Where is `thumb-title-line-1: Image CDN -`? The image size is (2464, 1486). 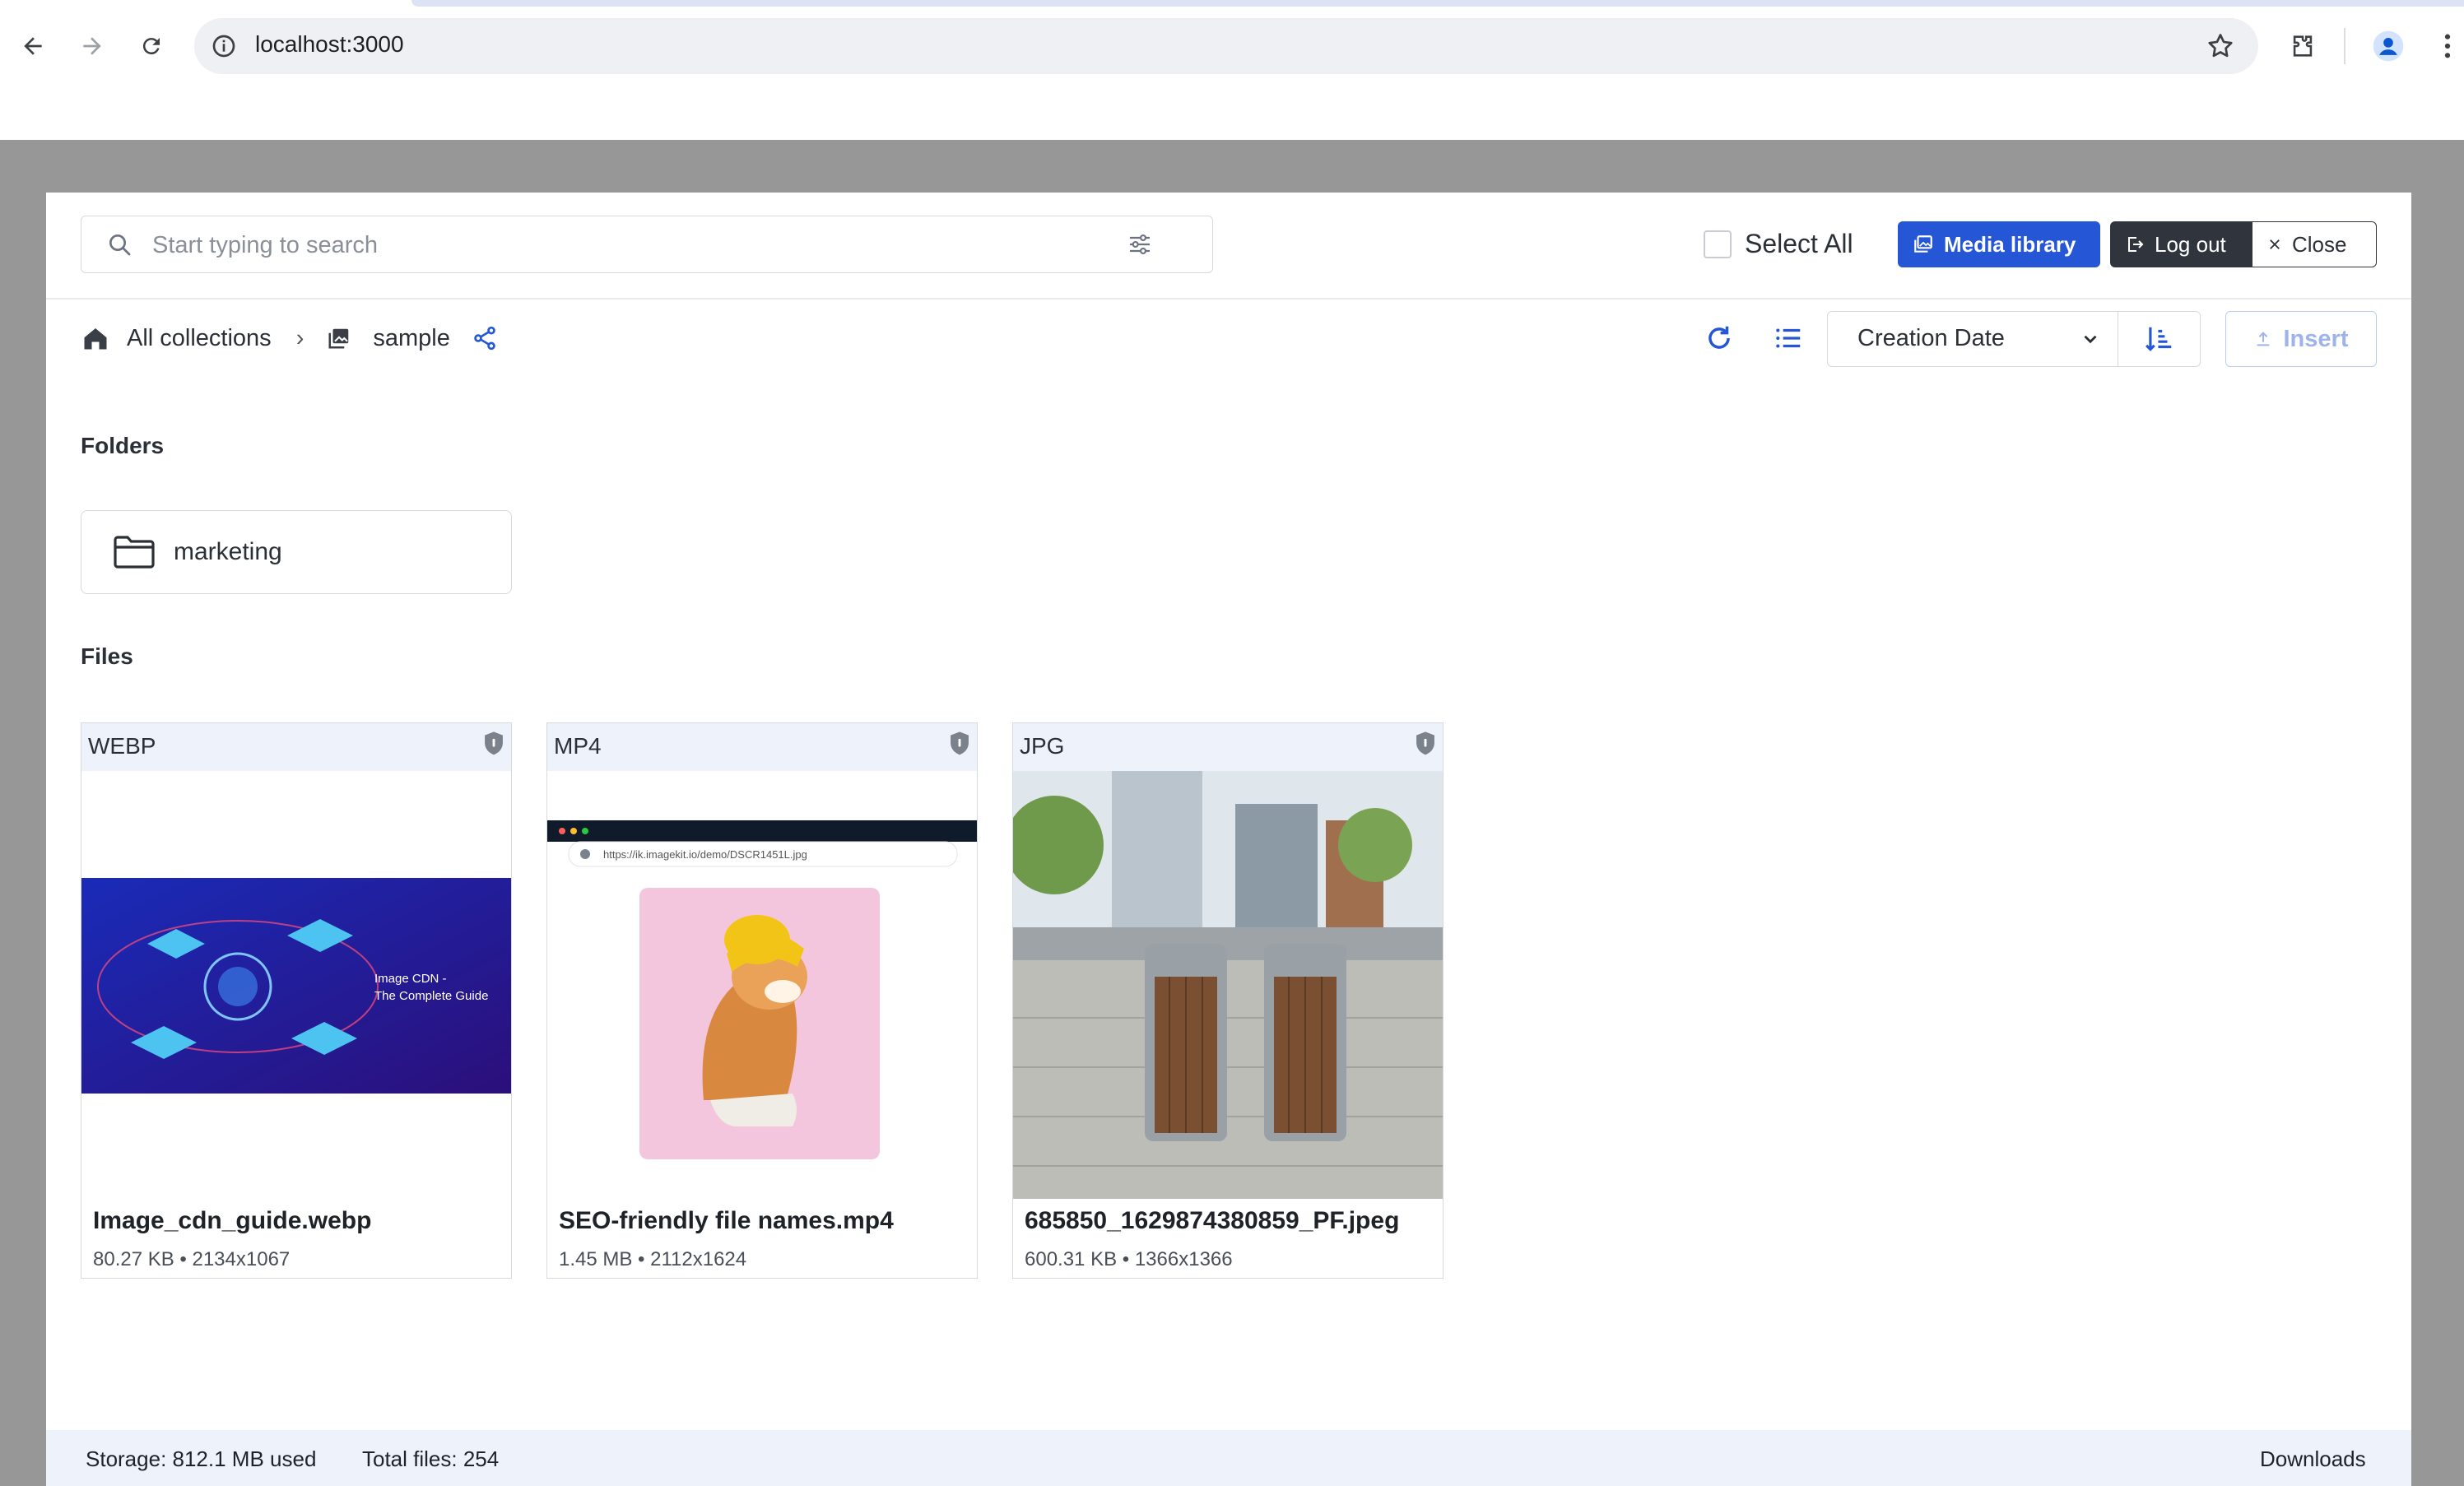 thumb-title-line-1: Image CDN - is located at coordinates (410, 979).